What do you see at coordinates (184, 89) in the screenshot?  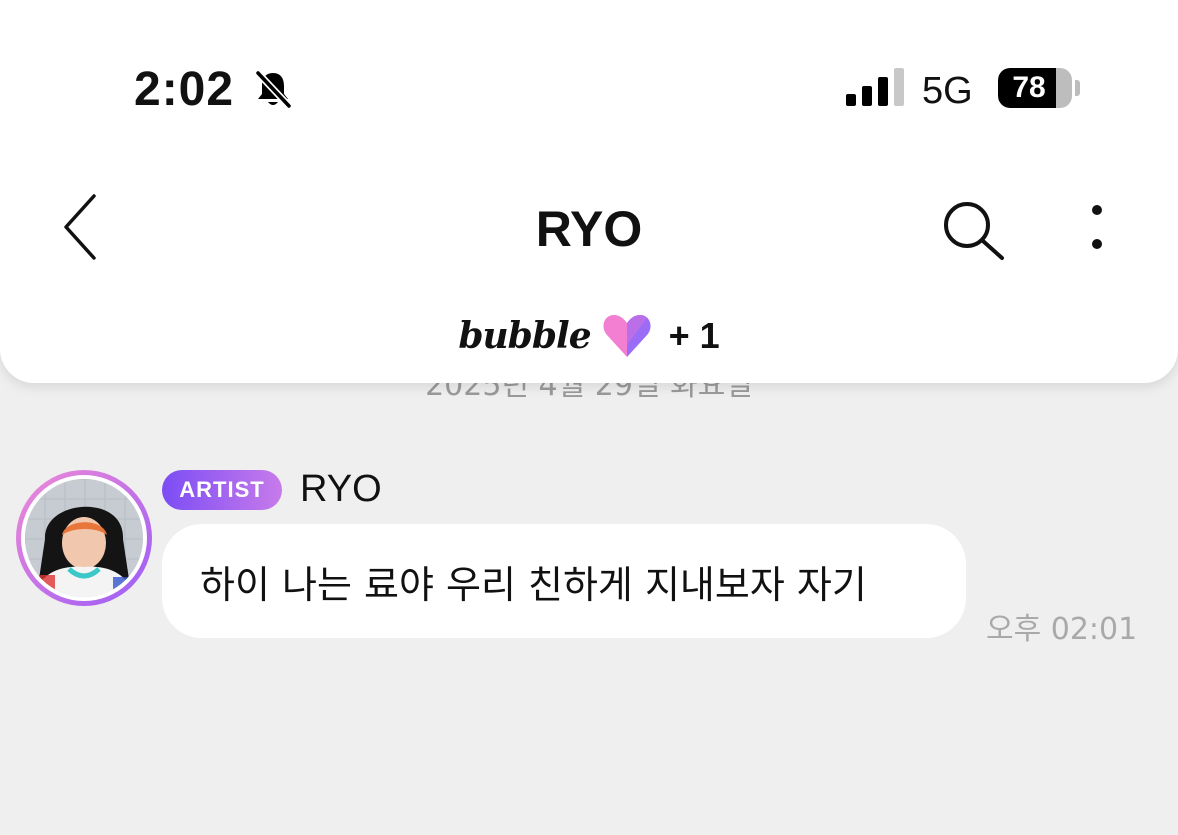 I see `status-time: 2:02` at bounding box center [184, 89].